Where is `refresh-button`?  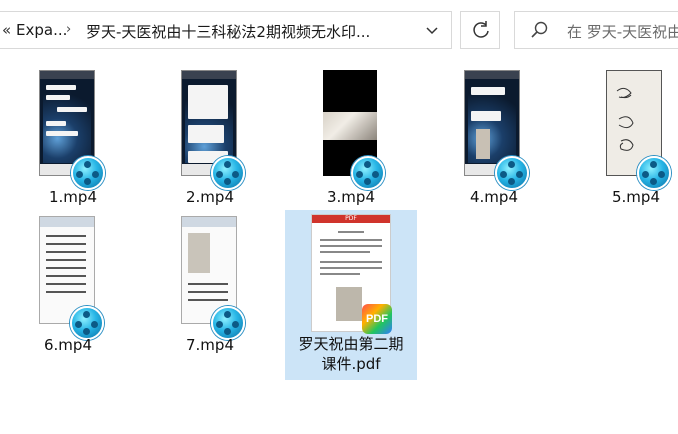 refresh-button is located at coordinates (480, 30).